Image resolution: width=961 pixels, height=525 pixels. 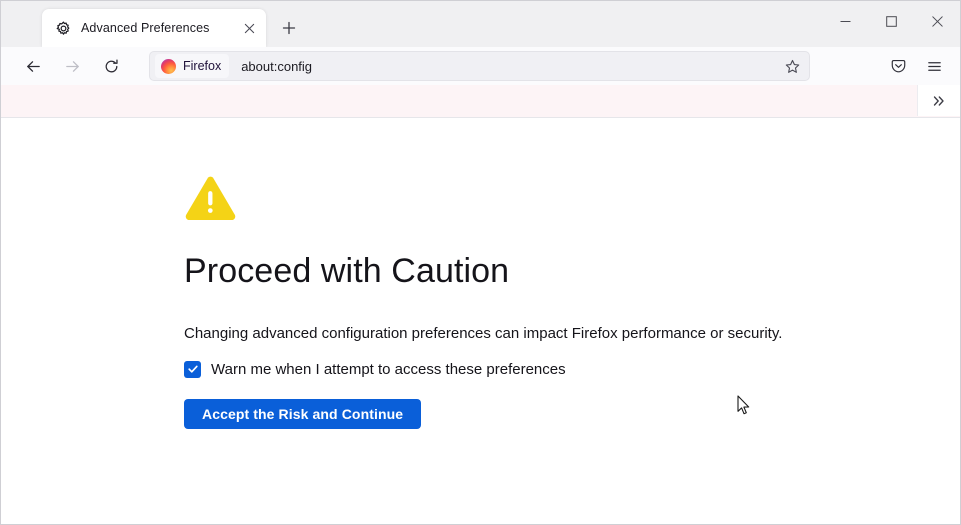 What do you see at coordinates (792, 66) in the screenshot?
I see `star-icon` at bounding box center [792, 66].